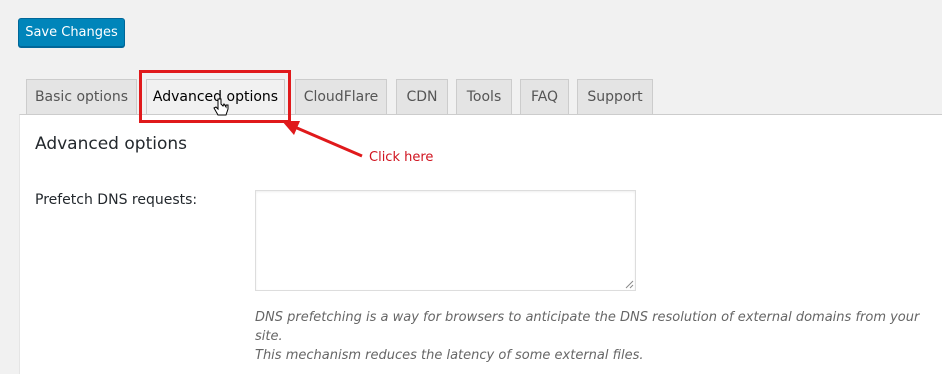 Image resolution: width=942 pixels, height=374 pixels. I want to click on hand-pointer-icon, so click(221, 107).